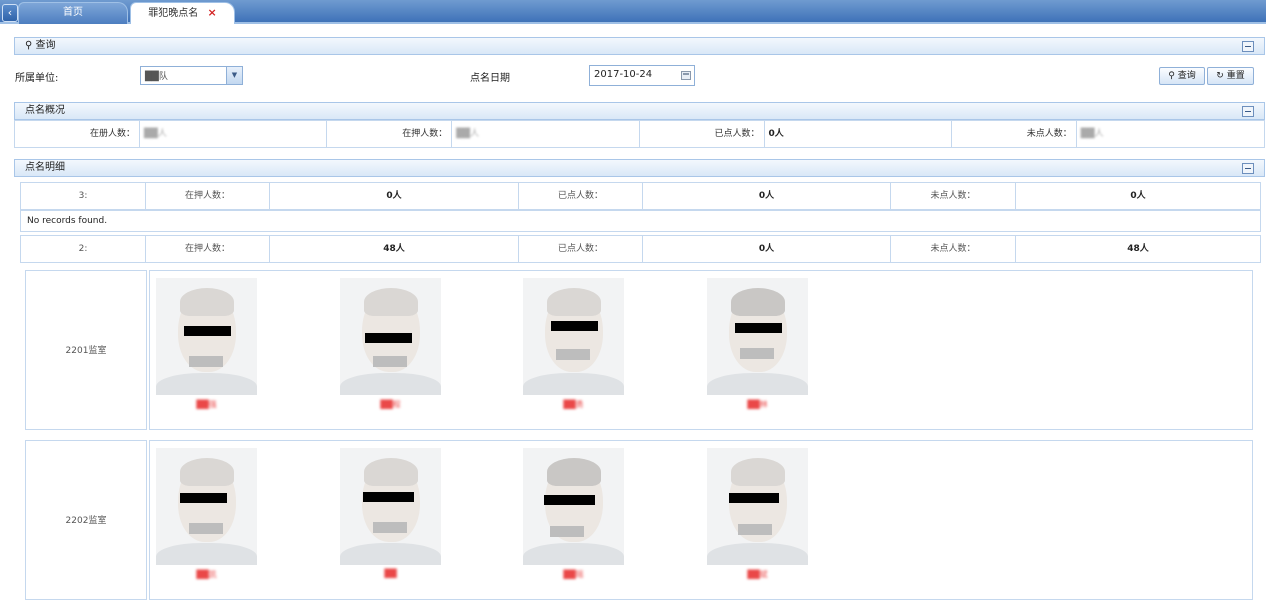  What do you see at coordinates (1235, 76) in the screenshot?
I see `reset-button-label: 重置` at bounding box center [1235, 76].